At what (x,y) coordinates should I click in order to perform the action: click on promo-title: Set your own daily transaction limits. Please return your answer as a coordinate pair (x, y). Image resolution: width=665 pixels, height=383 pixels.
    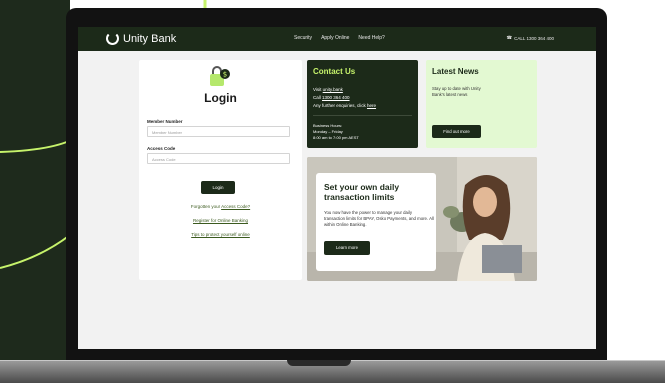
    Looking at the image, I should click on (362, 192).